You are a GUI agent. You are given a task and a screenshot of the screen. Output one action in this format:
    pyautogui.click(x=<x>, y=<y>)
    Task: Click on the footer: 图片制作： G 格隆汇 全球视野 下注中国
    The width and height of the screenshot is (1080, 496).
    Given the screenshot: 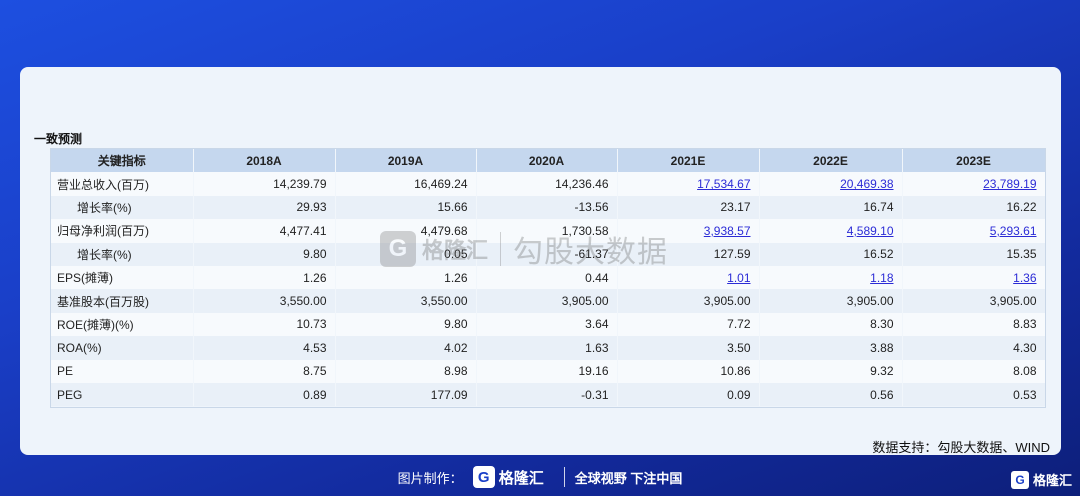 What is the action you would take?
    pyautogui.click(x=540, y=477)
    